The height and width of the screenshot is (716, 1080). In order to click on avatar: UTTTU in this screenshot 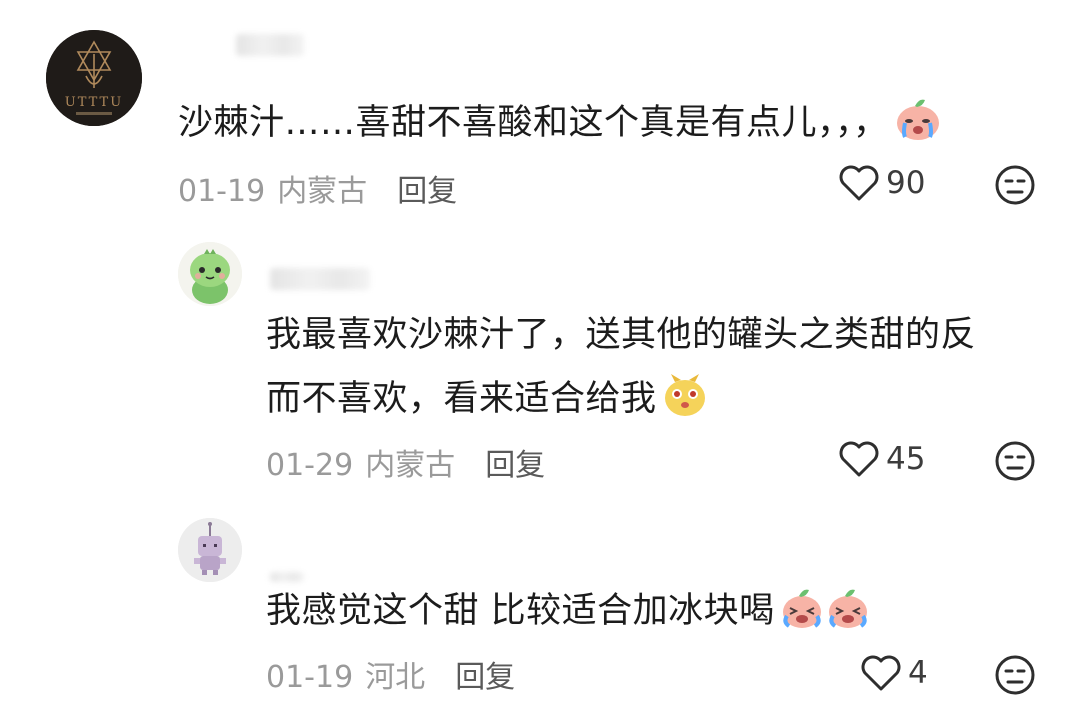, I will do `click(94, 78)`.